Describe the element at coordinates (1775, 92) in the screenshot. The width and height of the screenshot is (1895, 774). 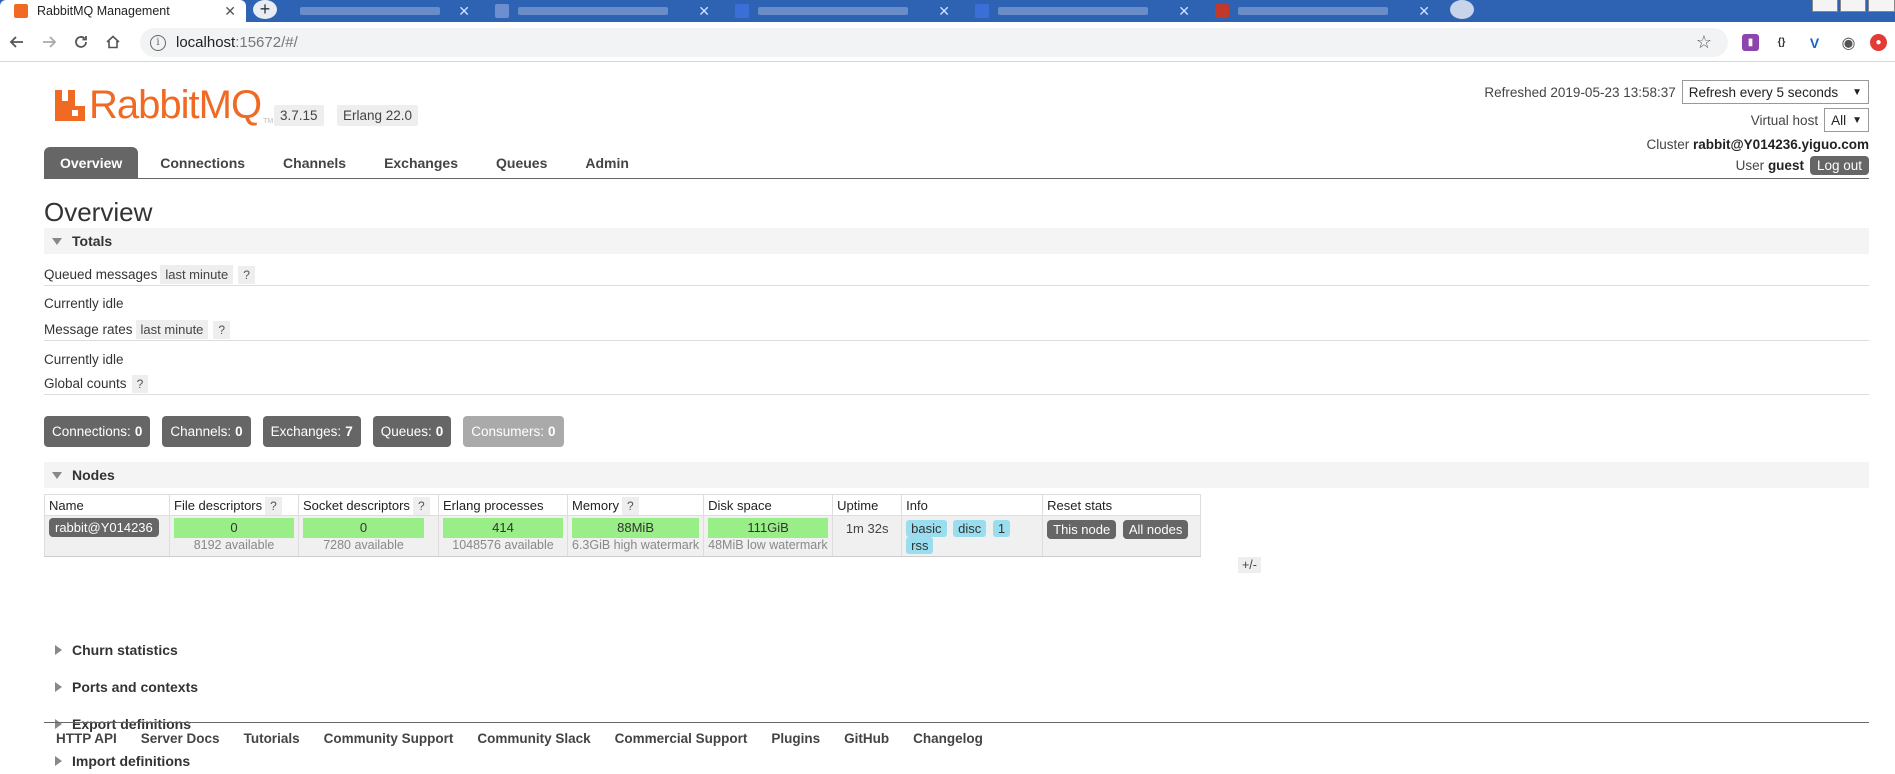
I see `refresh-interval-select: Refresh every 5 seconds ▼` at that location.